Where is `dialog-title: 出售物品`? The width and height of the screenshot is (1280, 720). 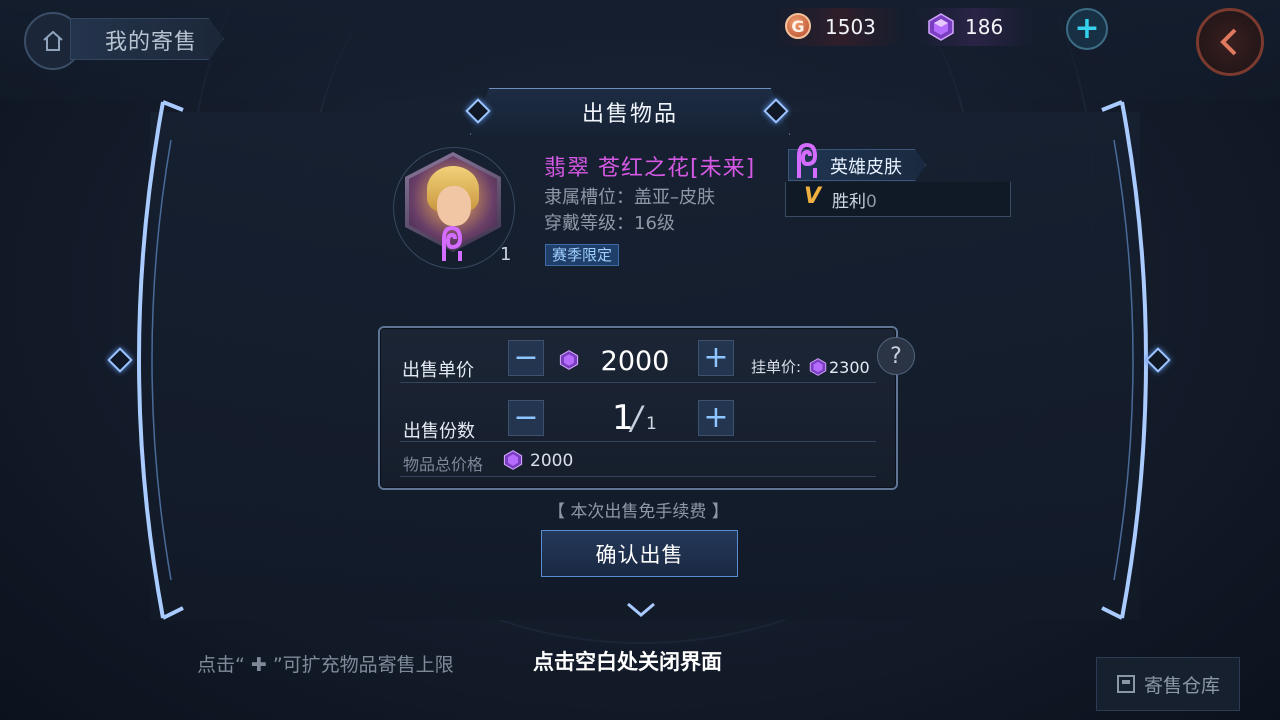 dialog-title: 出售物品 is located at coordinates (629, 114).